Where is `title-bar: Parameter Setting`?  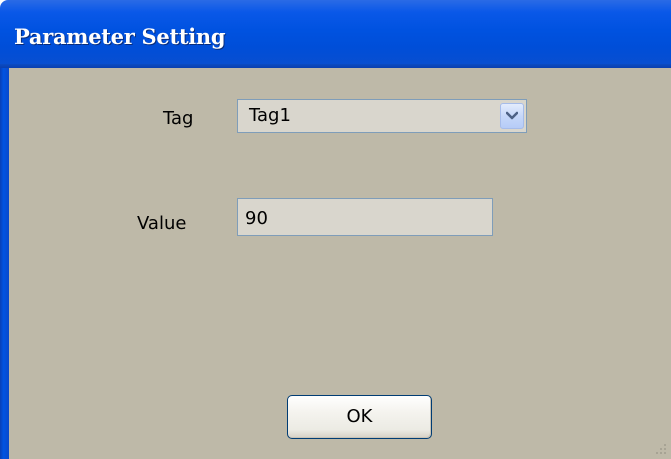 title-bar: Parameter Setting is located at coordinates (335, 34).